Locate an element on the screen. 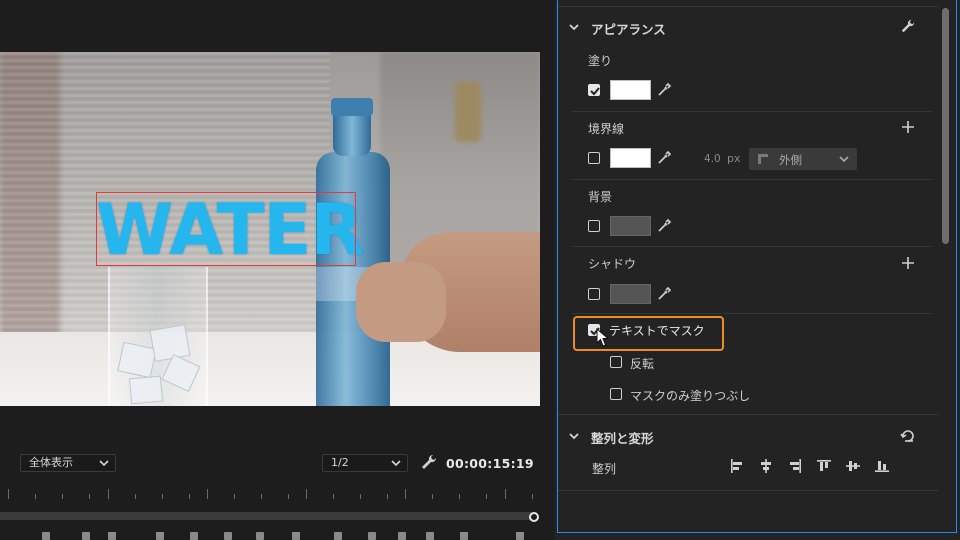 The image size is (960, 540). align-label: 整列 is located at coordinates (604, 469).